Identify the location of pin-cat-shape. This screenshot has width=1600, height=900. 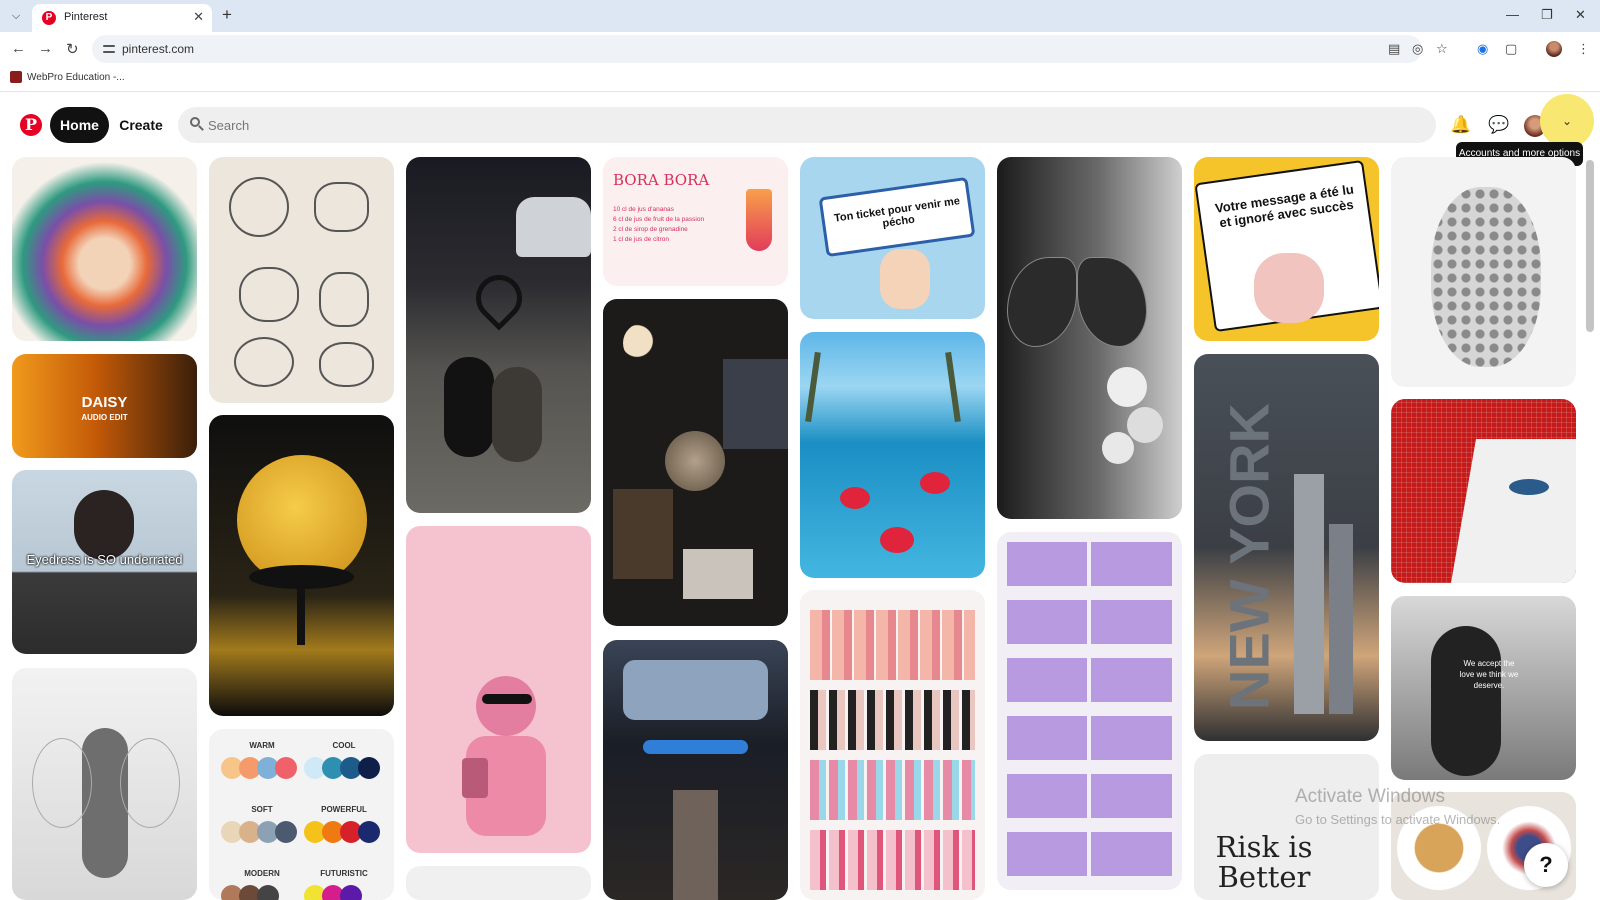
(517, 414).